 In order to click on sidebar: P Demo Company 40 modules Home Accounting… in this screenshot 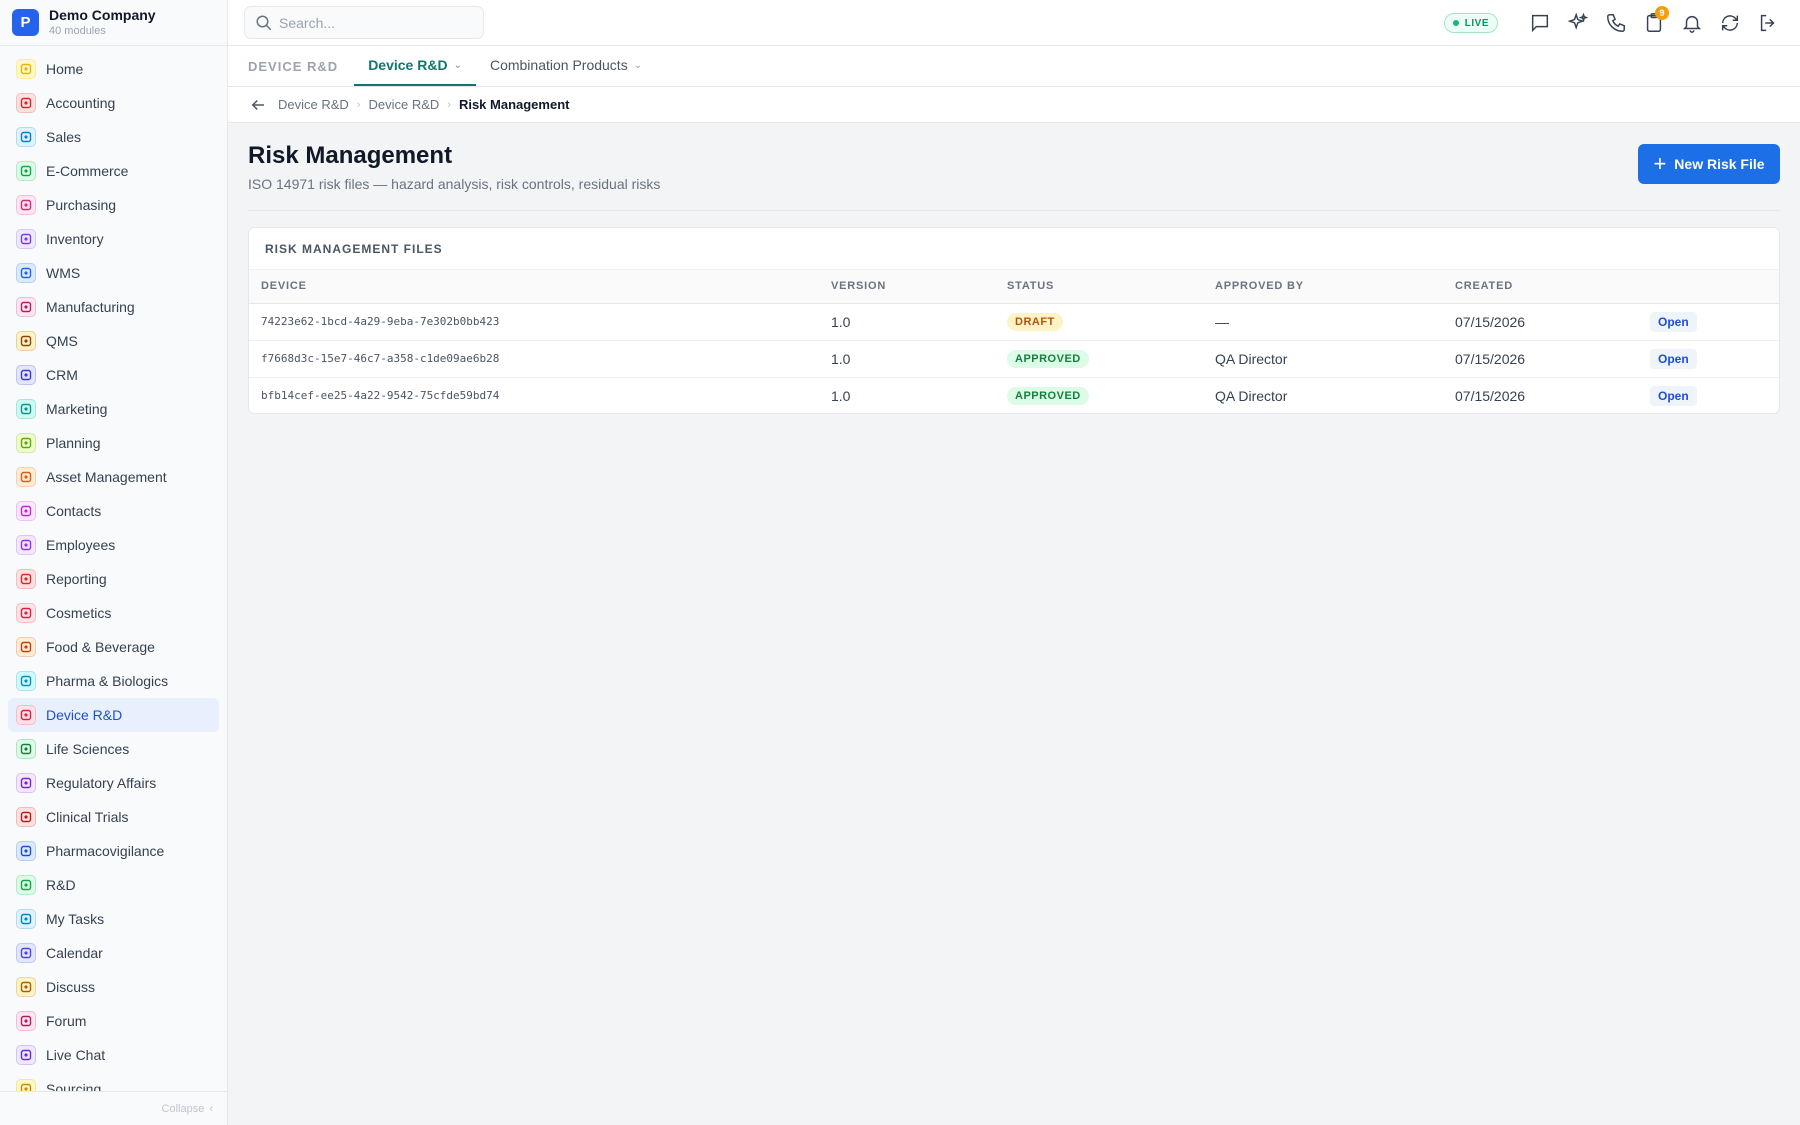, I will do `click(114, 562)`.